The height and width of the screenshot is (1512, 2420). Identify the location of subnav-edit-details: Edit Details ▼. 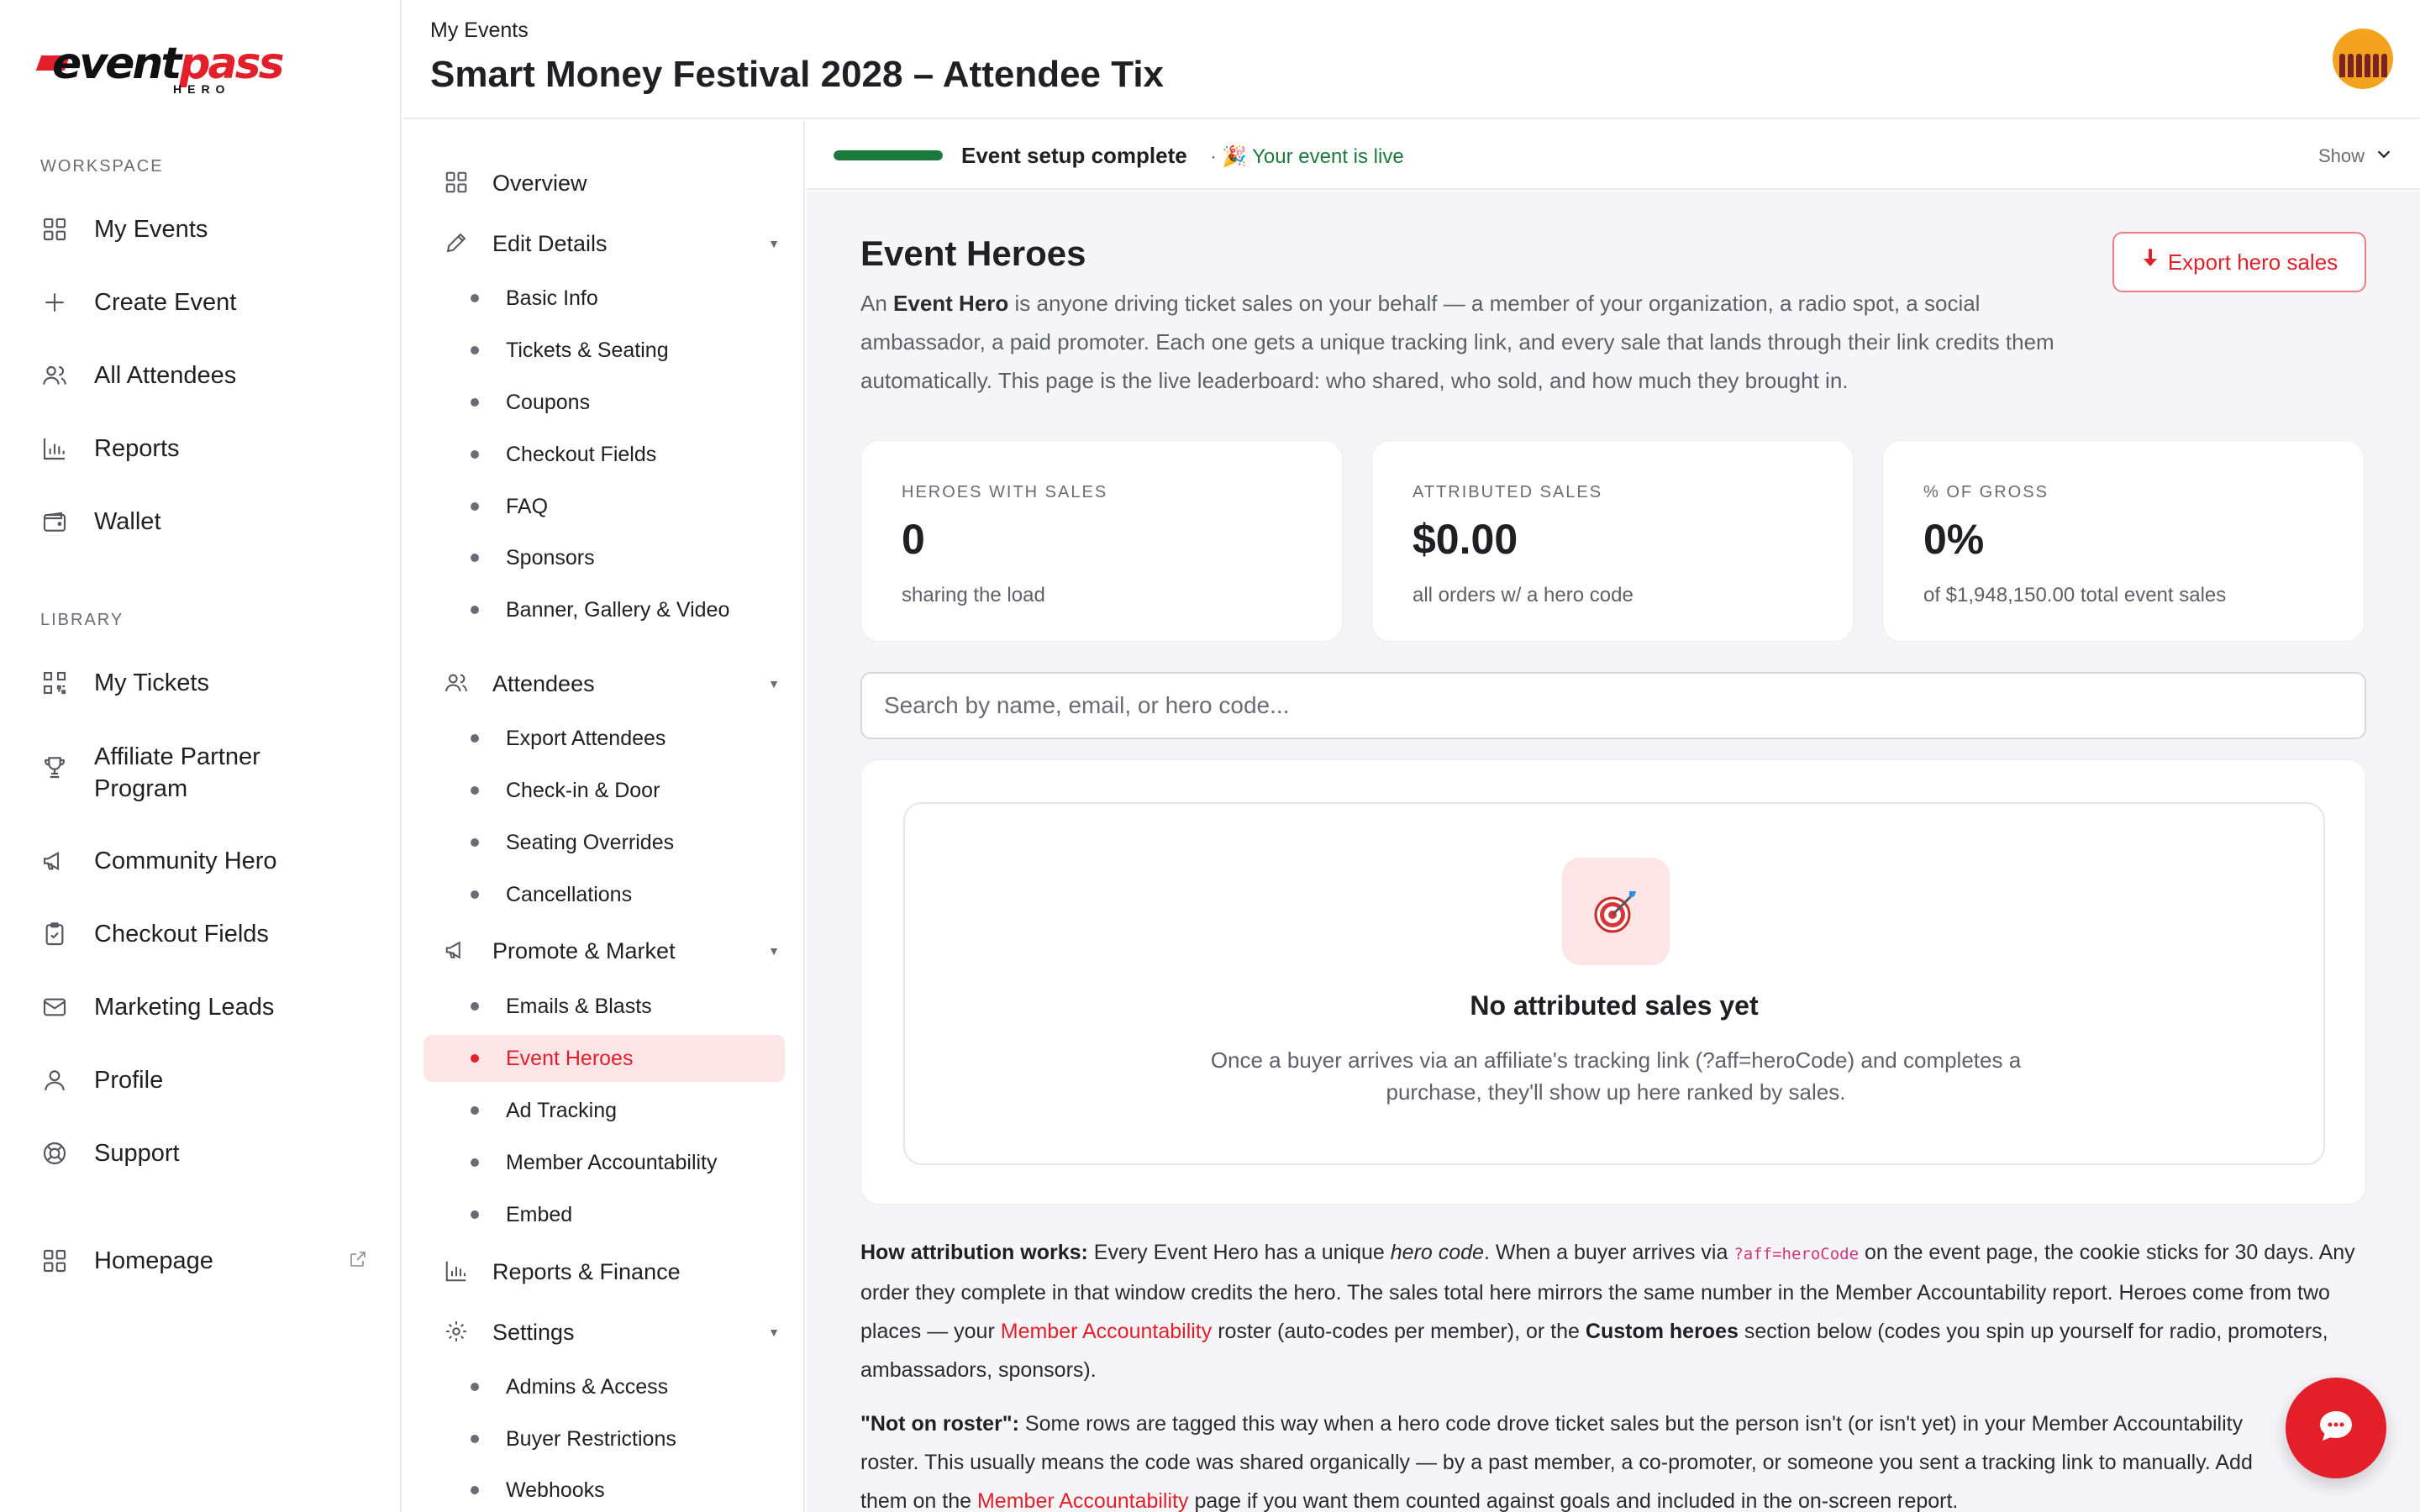
(612, 243).